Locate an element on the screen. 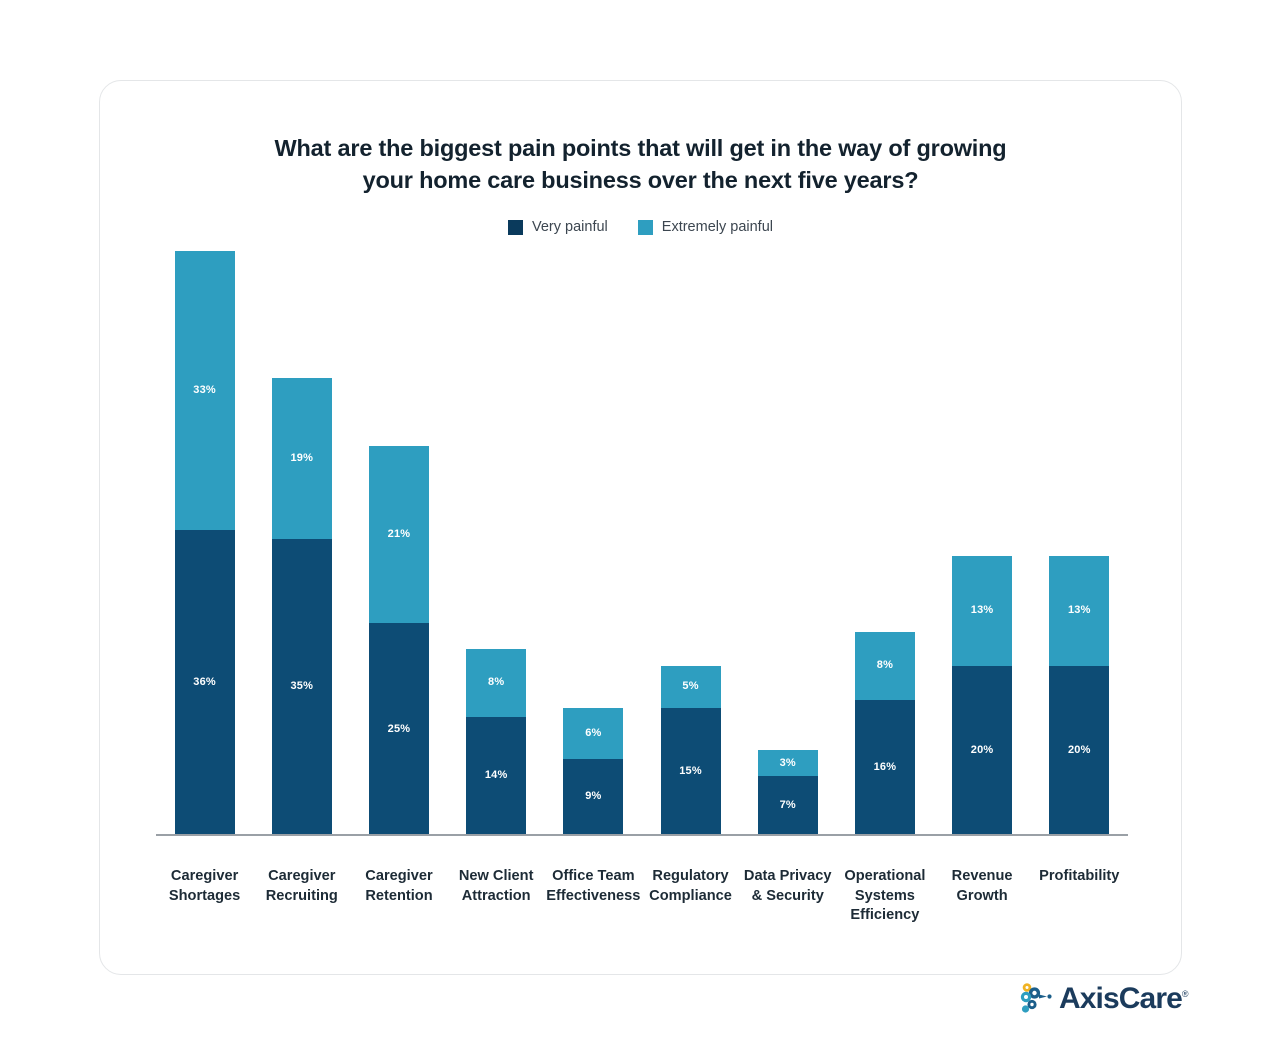 This screenshot has width=1280, height=1056. bar-segment-extremely-painful: 19% is located at coordinates (301, 458).